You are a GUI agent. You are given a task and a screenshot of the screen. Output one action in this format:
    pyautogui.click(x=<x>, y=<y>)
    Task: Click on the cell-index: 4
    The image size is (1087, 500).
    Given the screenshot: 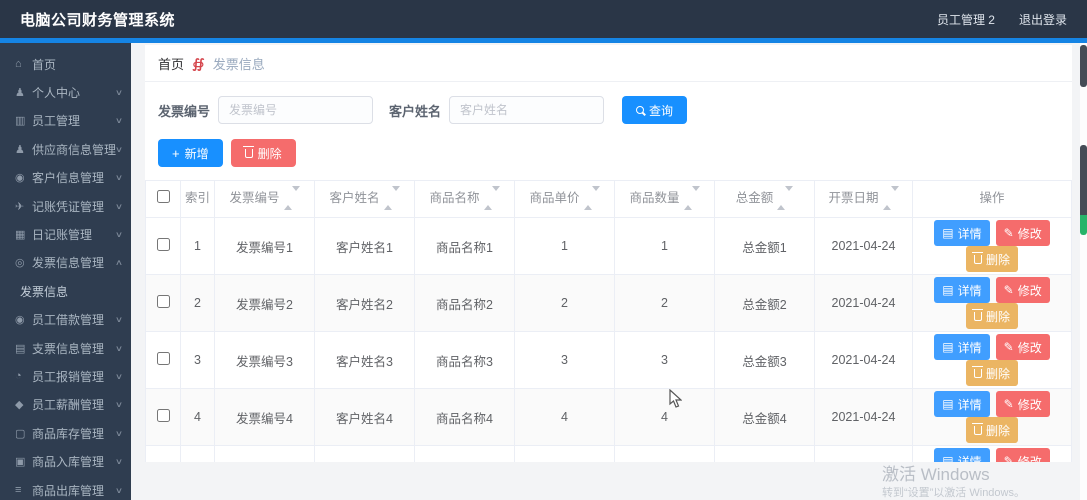 What is the action you would take?
    pyautogui.click(x=197, y=417)
    